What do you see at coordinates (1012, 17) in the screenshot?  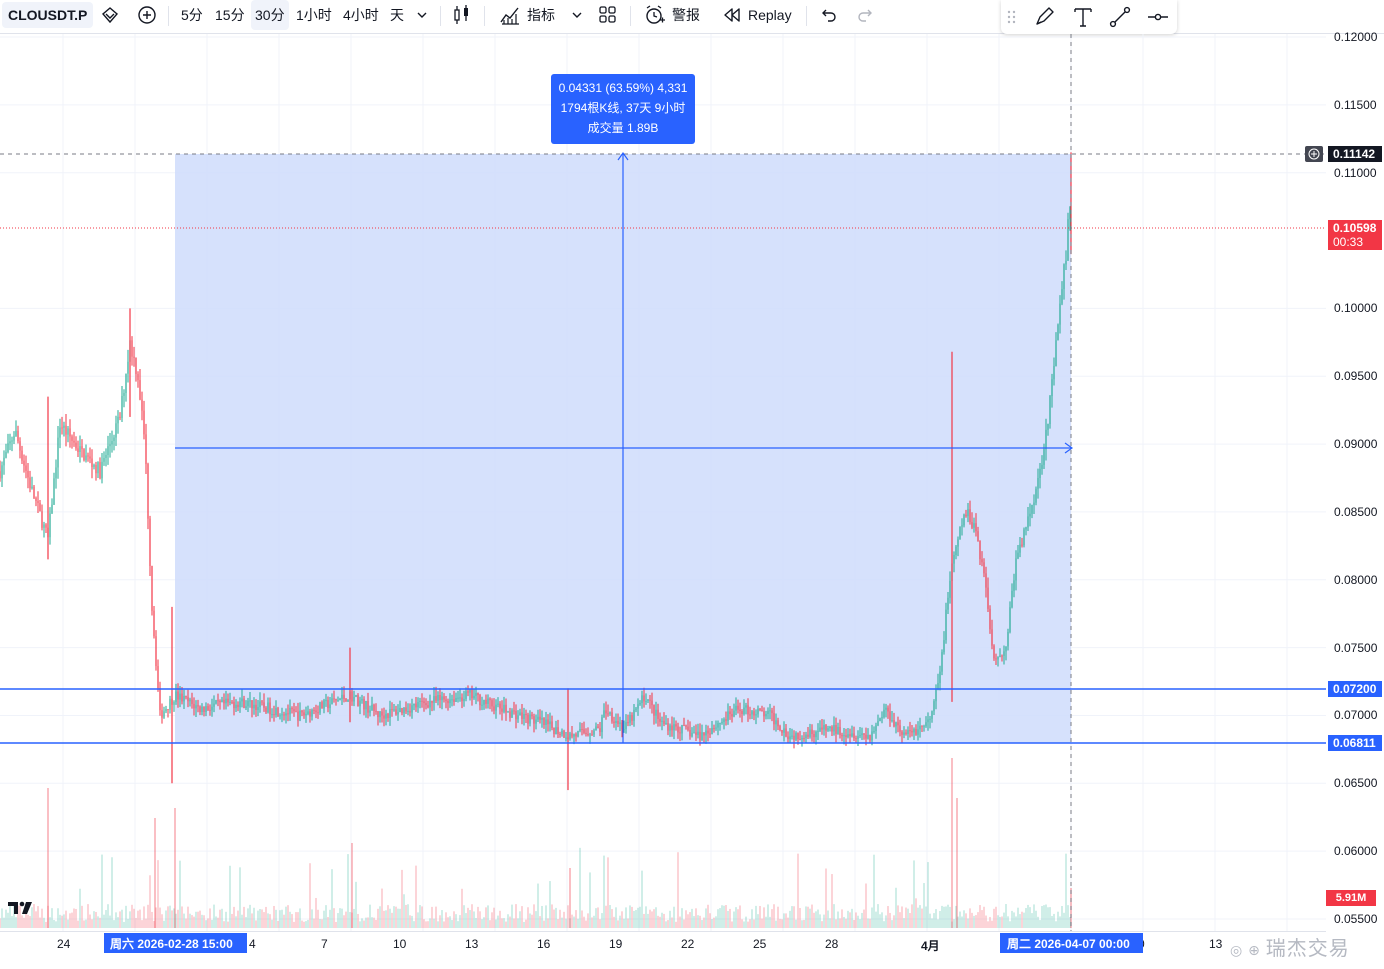 I see `drag-handle-icon` at bounding box center [1012, 17].